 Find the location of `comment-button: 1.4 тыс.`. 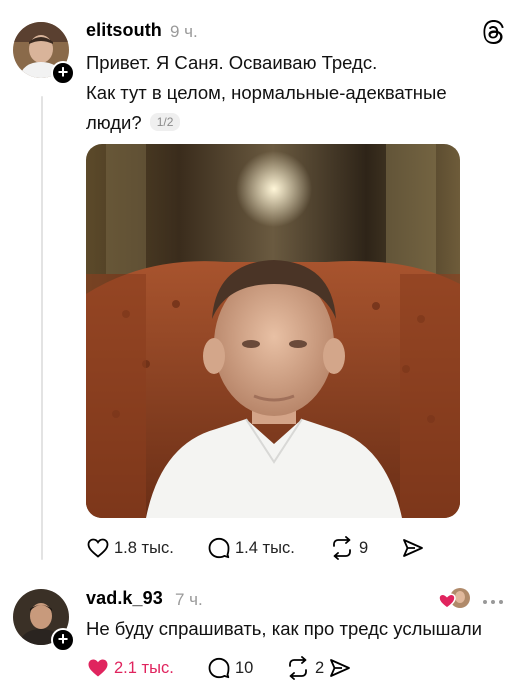

comment-button: 1.4 тыс. is located at coordinates (251, 548).